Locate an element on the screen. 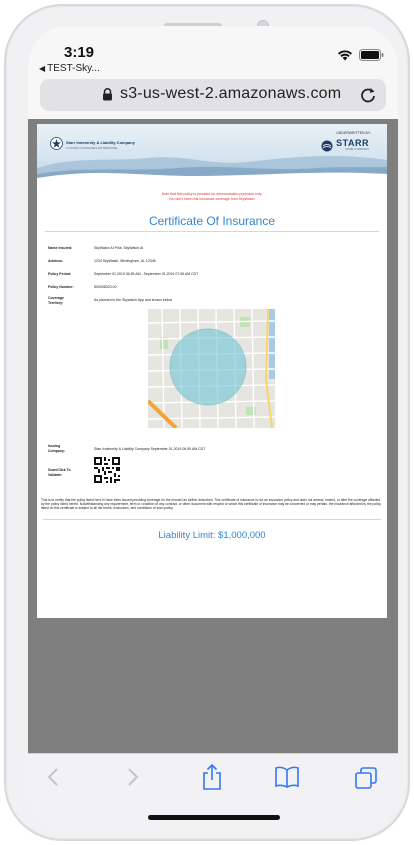  lock-icon is located at coordinates (107, 97).